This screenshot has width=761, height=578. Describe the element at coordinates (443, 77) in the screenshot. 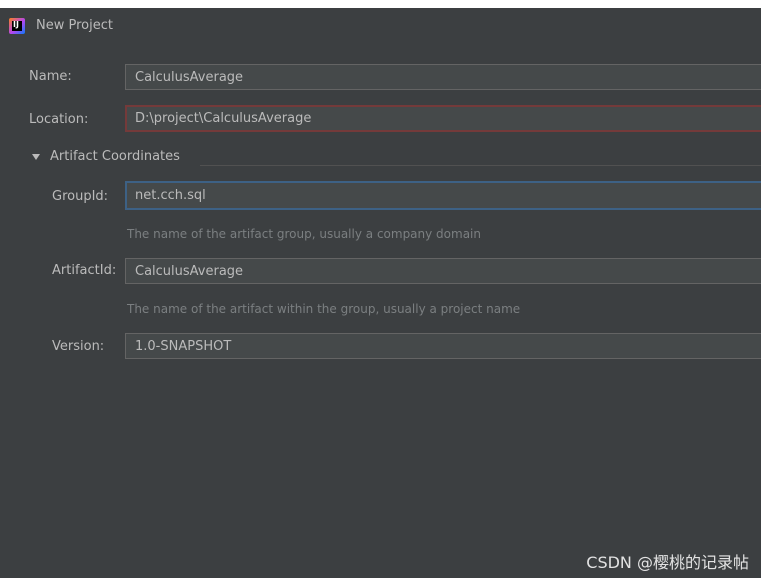

I see `name-field` at that location.